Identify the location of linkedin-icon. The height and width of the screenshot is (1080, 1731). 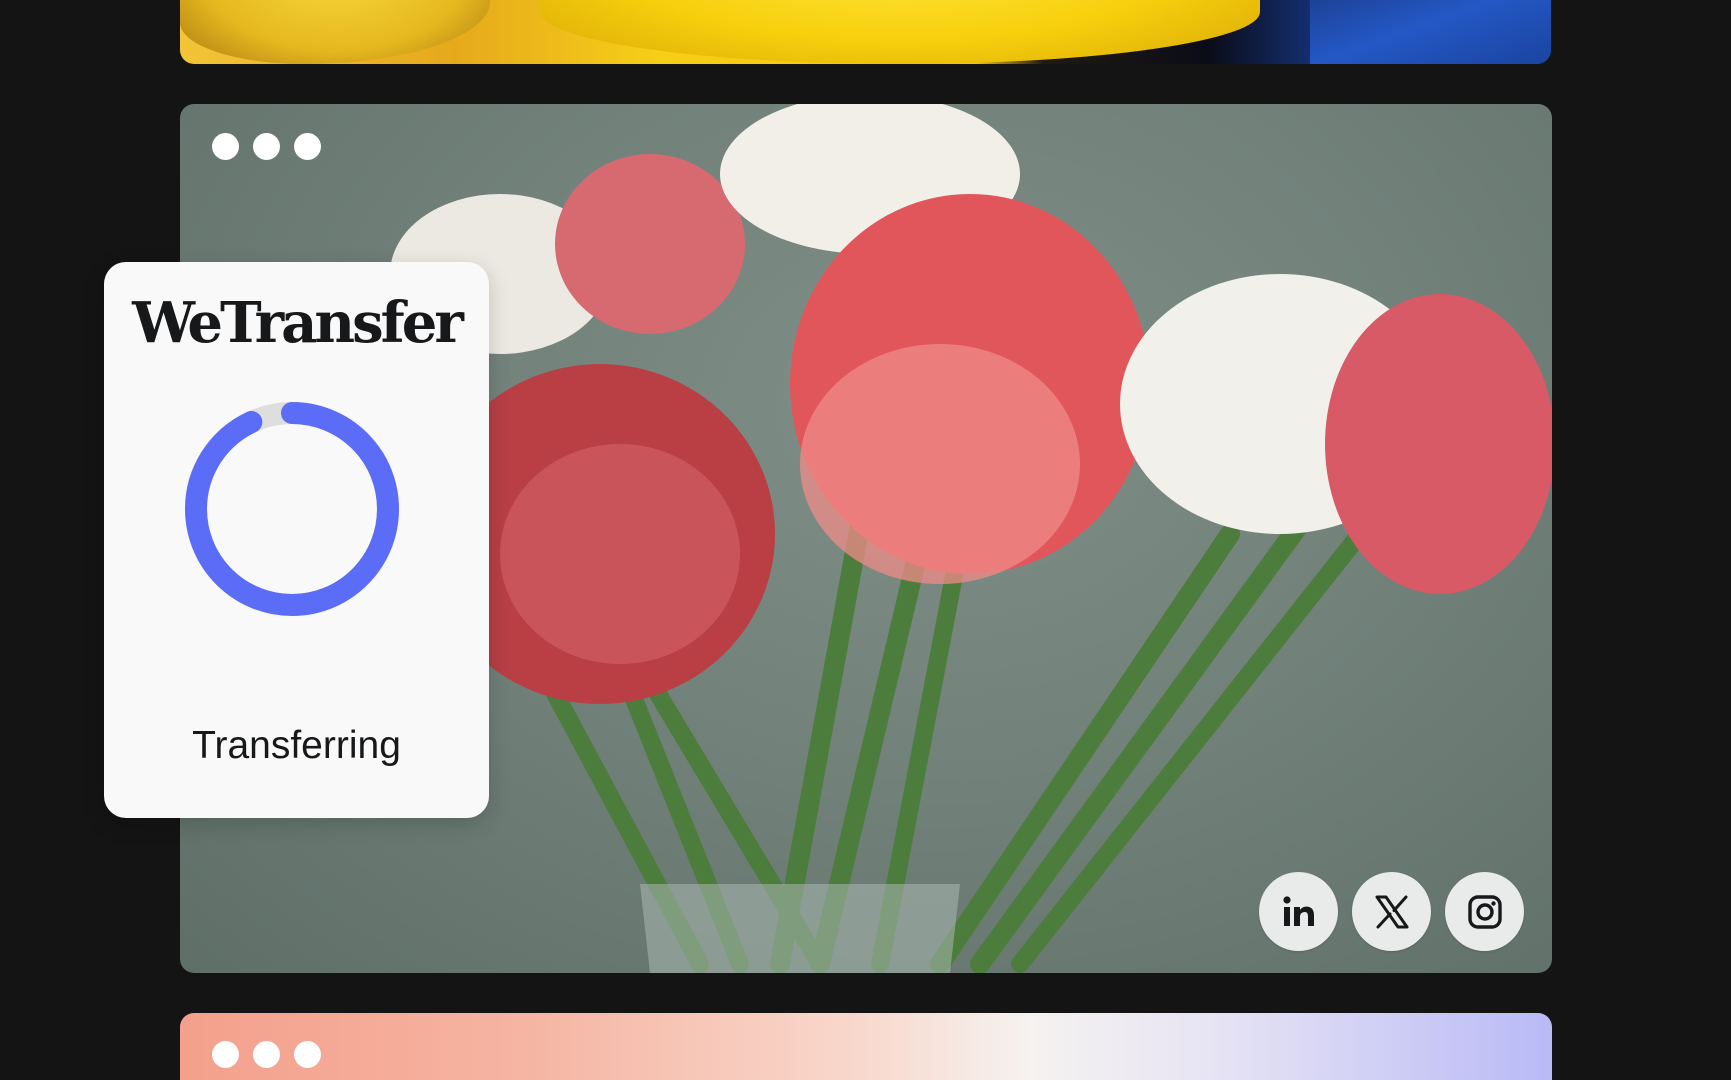
(1298, 910).